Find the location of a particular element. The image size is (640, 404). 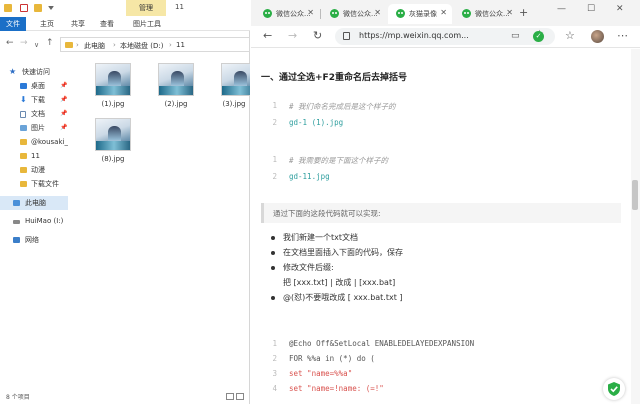

sidebar-item-quick-access: ★ 快速访问 is located at coordinates (34, 72).